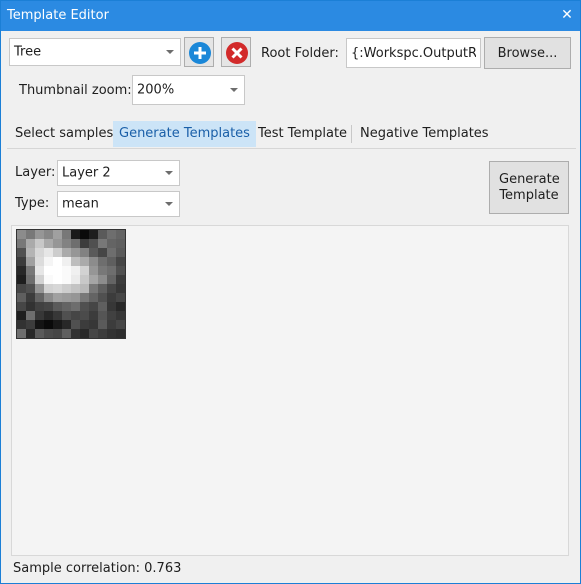 Image resolution: width=581 pixels, height=584 pixels. I want to click on tab-test-template: Test Template, so click(302, 134).